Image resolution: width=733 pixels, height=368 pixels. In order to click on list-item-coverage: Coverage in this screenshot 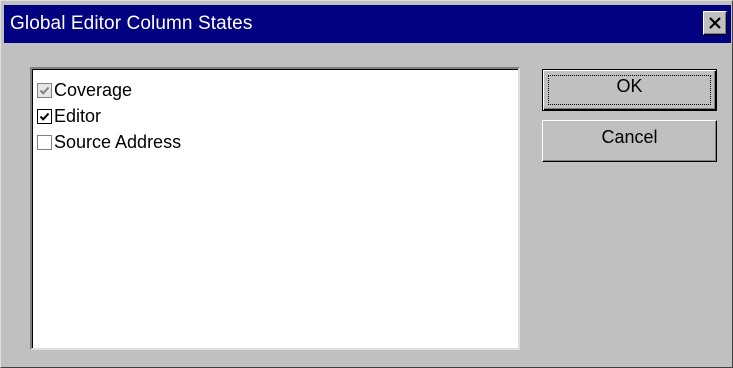, I will do `click(84, 90)`.